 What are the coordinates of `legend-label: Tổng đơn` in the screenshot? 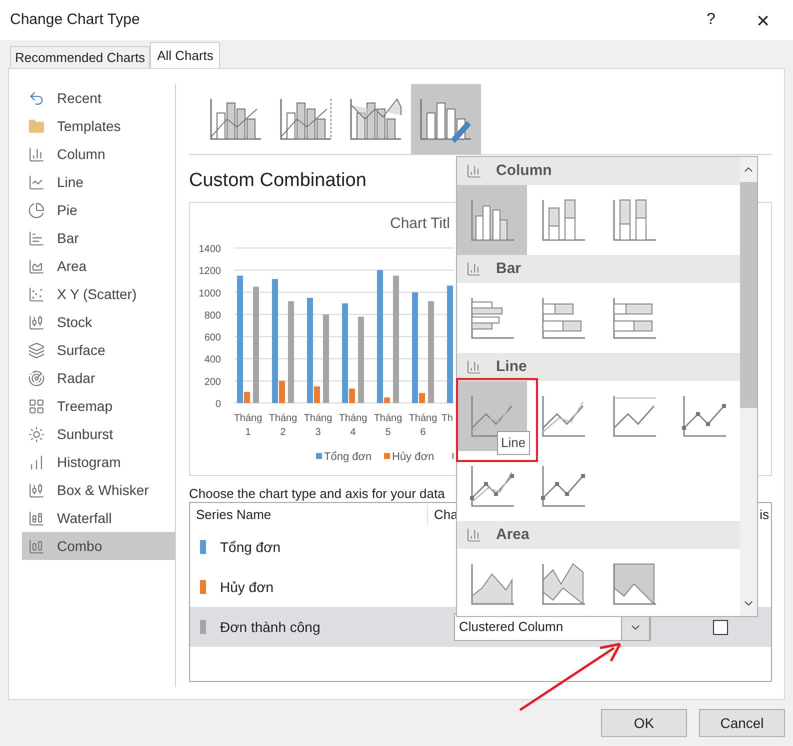 It's located at (348, 457).